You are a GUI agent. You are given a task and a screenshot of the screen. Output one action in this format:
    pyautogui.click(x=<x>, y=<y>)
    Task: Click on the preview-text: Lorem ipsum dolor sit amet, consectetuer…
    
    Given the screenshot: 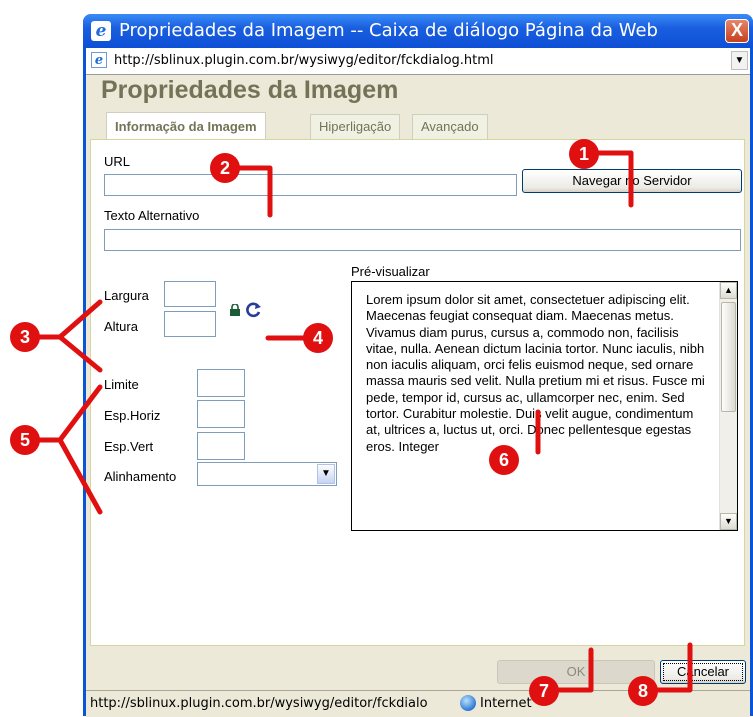 What is the action you would take?
    pyautogui.click(x=535, y=373)
    